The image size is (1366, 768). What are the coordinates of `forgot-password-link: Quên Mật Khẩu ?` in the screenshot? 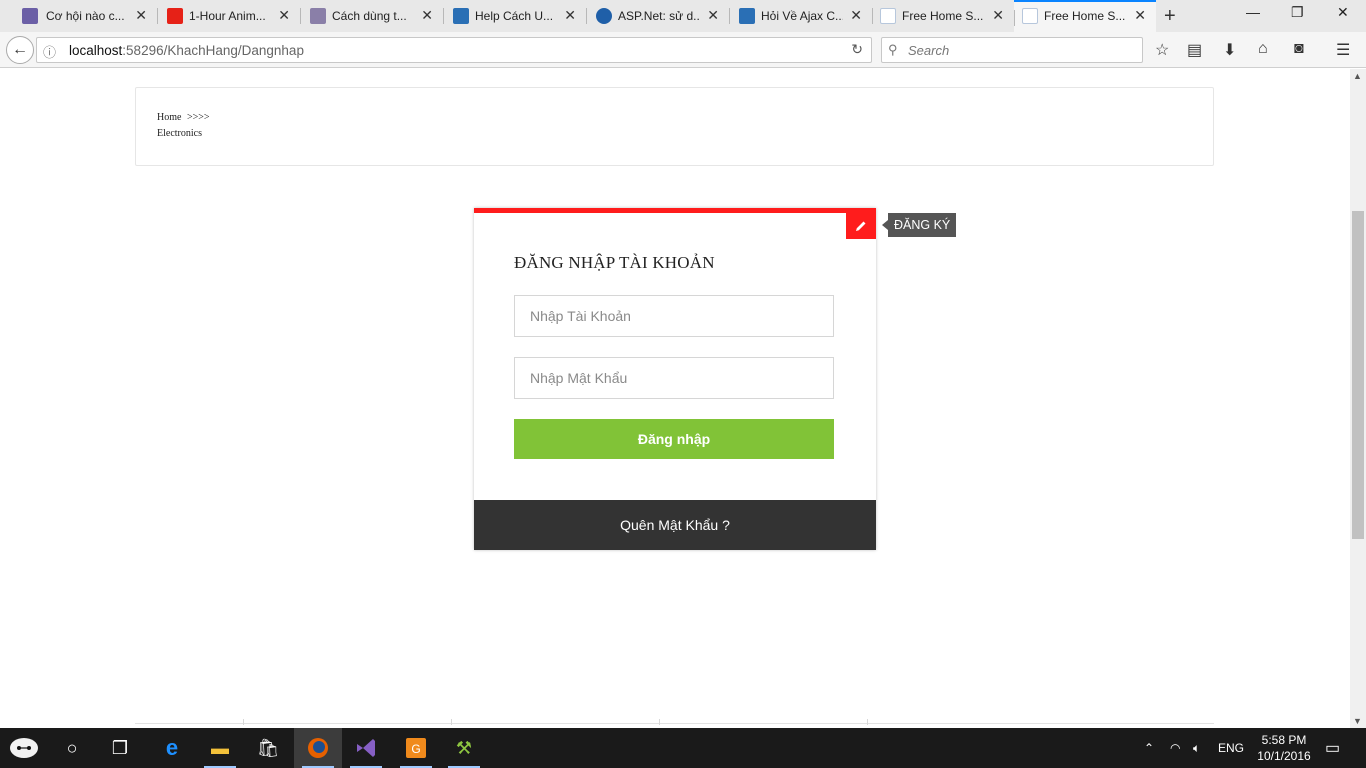 It's located at (675, 525).